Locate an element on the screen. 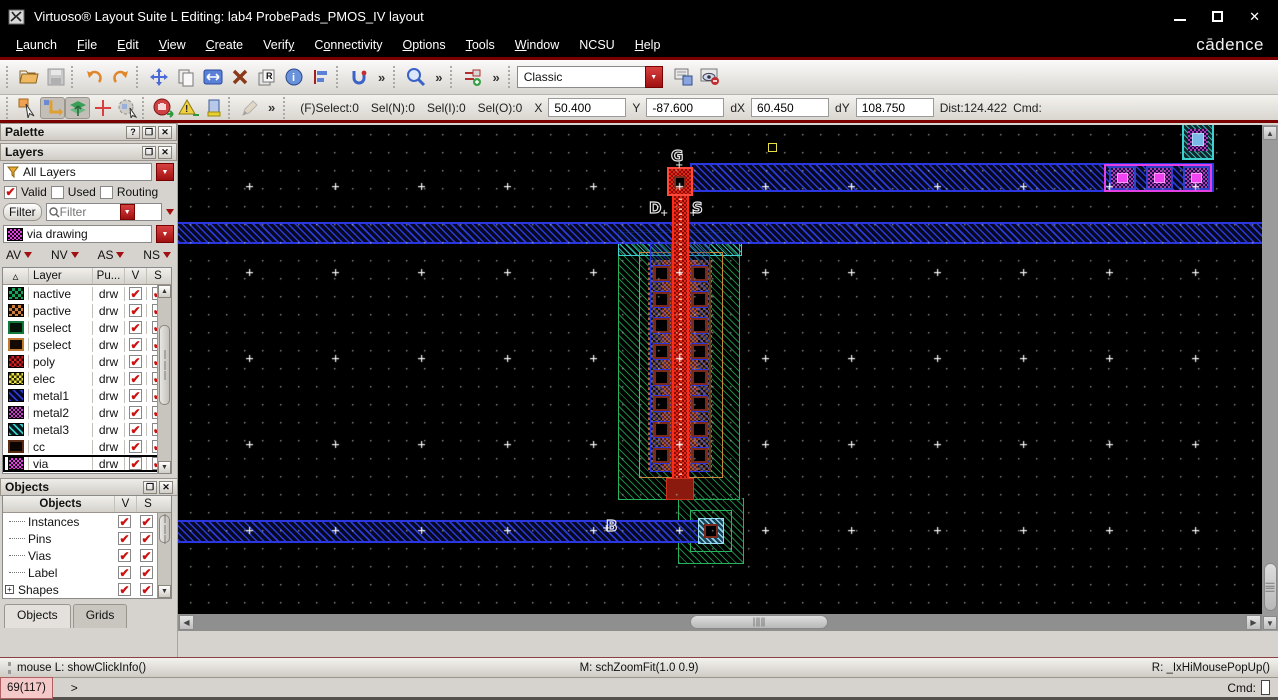  save-workspace-button is located at coordinates (684, 77).